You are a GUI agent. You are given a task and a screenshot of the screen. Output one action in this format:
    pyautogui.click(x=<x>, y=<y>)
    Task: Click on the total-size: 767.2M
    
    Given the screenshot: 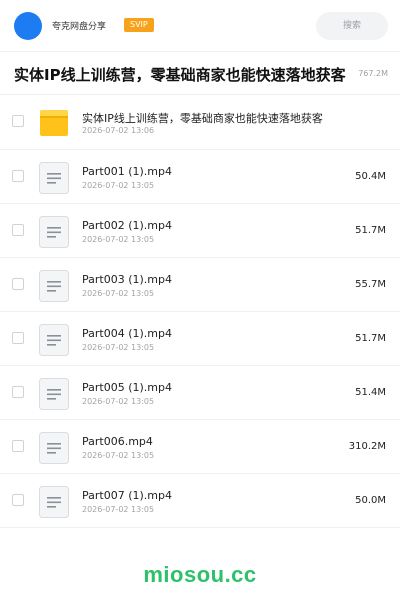 What is the action you would take?
    pyautogui.click(x=373, y=73)
    